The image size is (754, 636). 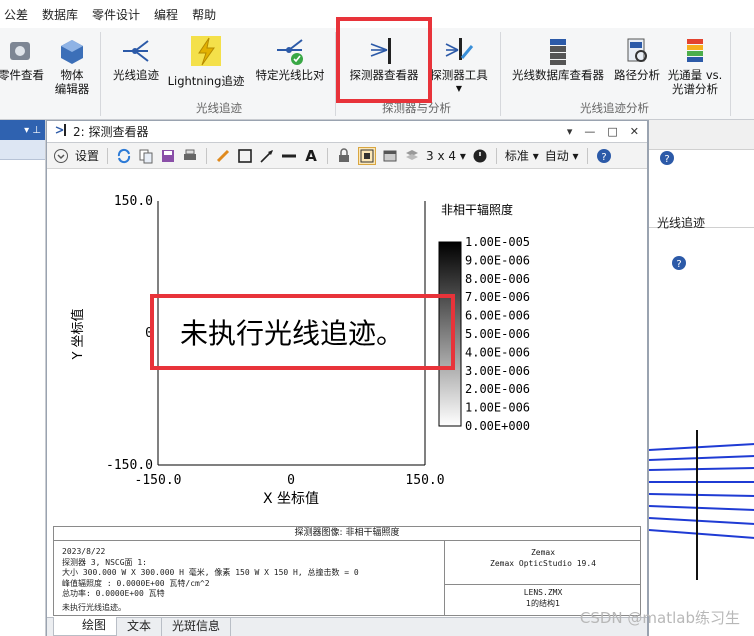 I want to click on y-axis-label: Y 坐标值, so click(x=78, y=334).